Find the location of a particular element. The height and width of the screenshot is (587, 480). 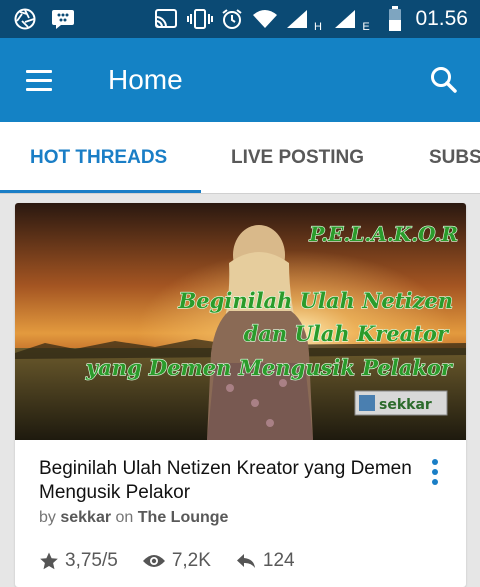

bbm-icon is located at coordinates (63, 19).